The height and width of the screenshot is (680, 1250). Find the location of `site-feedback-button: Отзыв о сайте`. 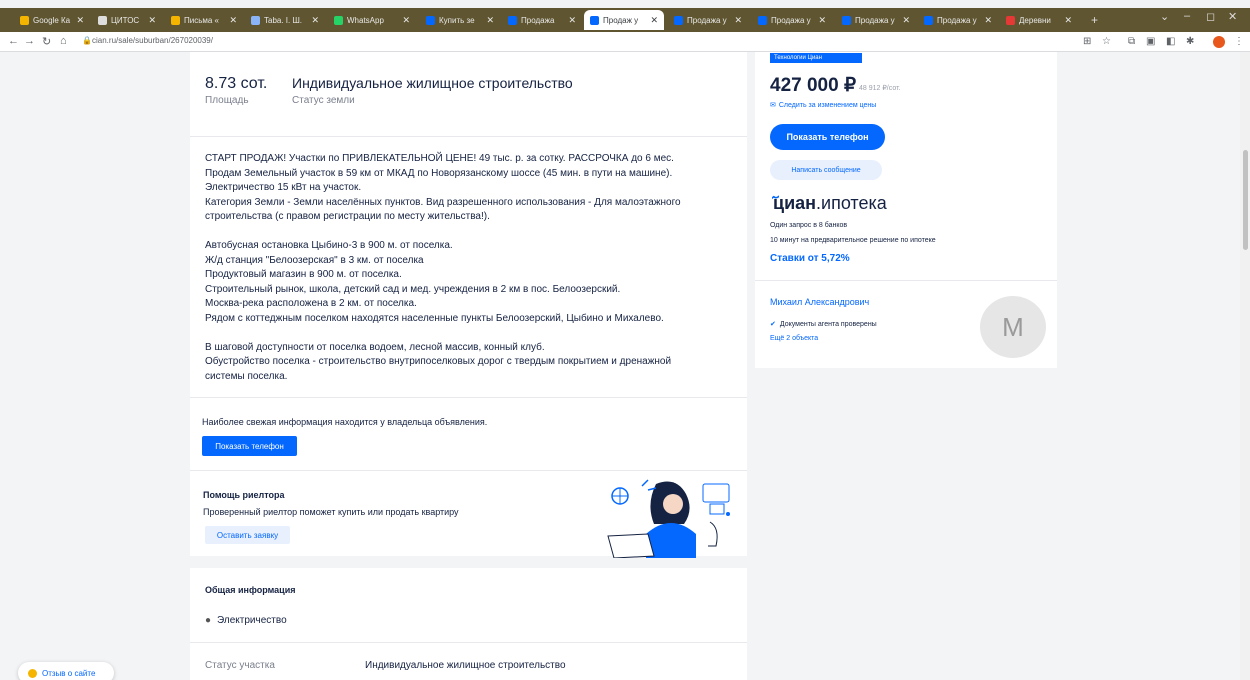

site-feedback-button: Отзыв о сайте is located at coordinates (66, 671).